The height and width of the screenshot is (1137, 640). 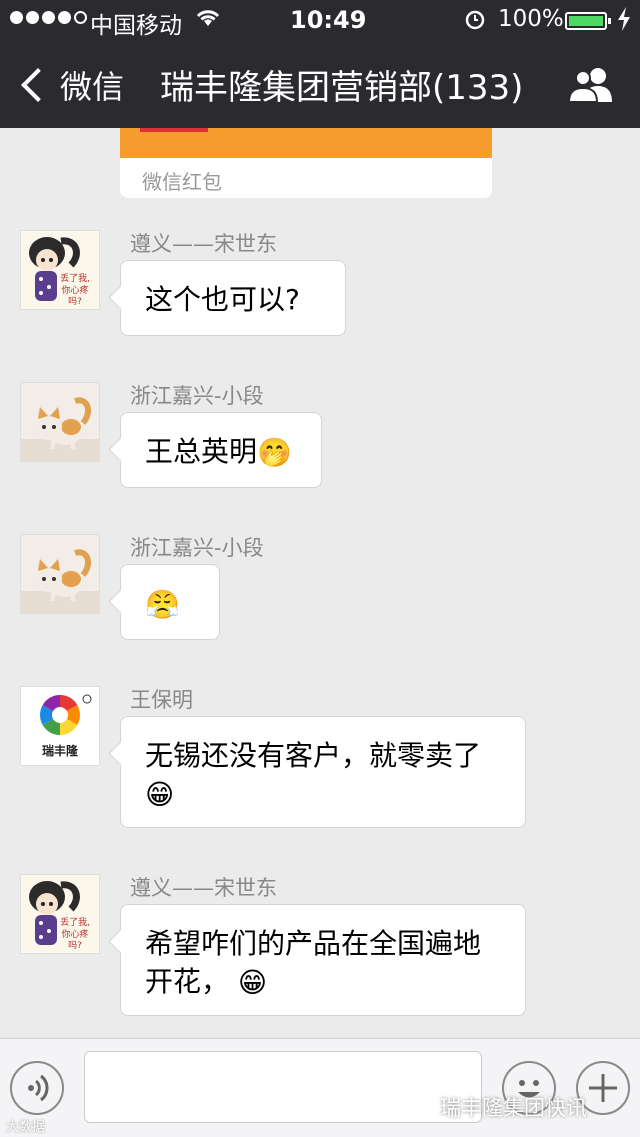 What do you see at coordinates (313, 943) in the screenshot?
I see `message-text: 希望咋们的产品在全国遍地` at bounding box center [313, 943].